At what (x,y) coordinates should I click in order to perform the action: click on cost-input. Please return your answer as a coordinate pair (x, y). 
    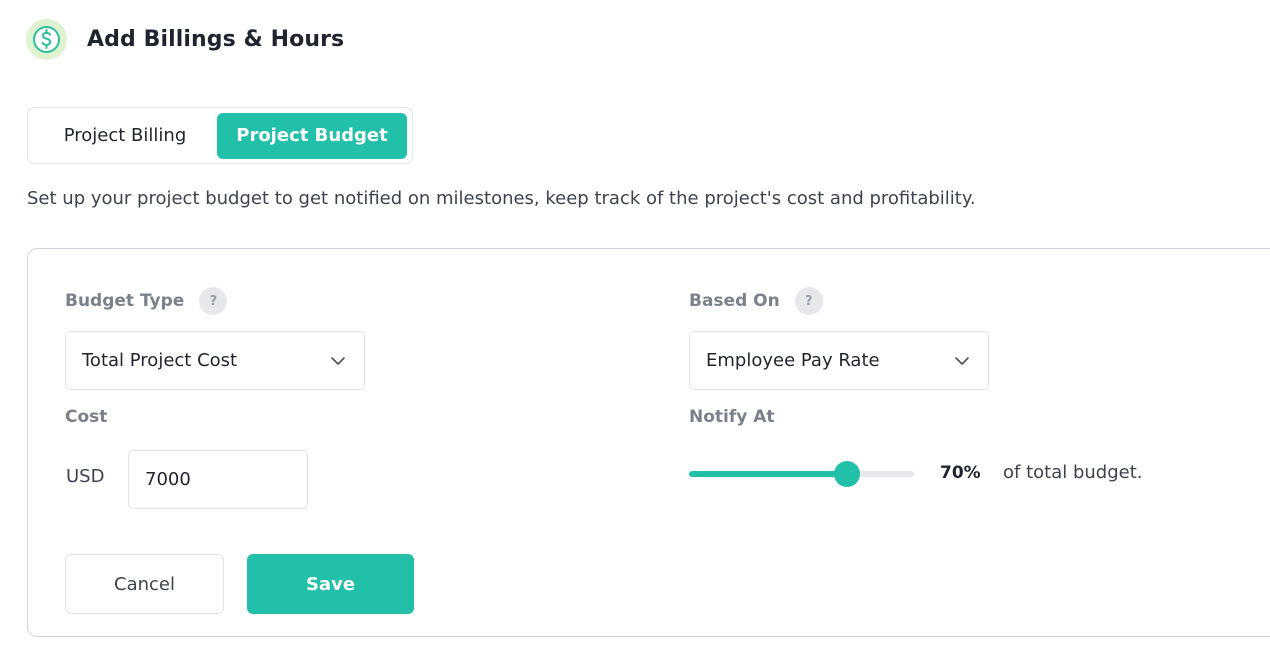
    Looking at the image, I should click on (218, 479).